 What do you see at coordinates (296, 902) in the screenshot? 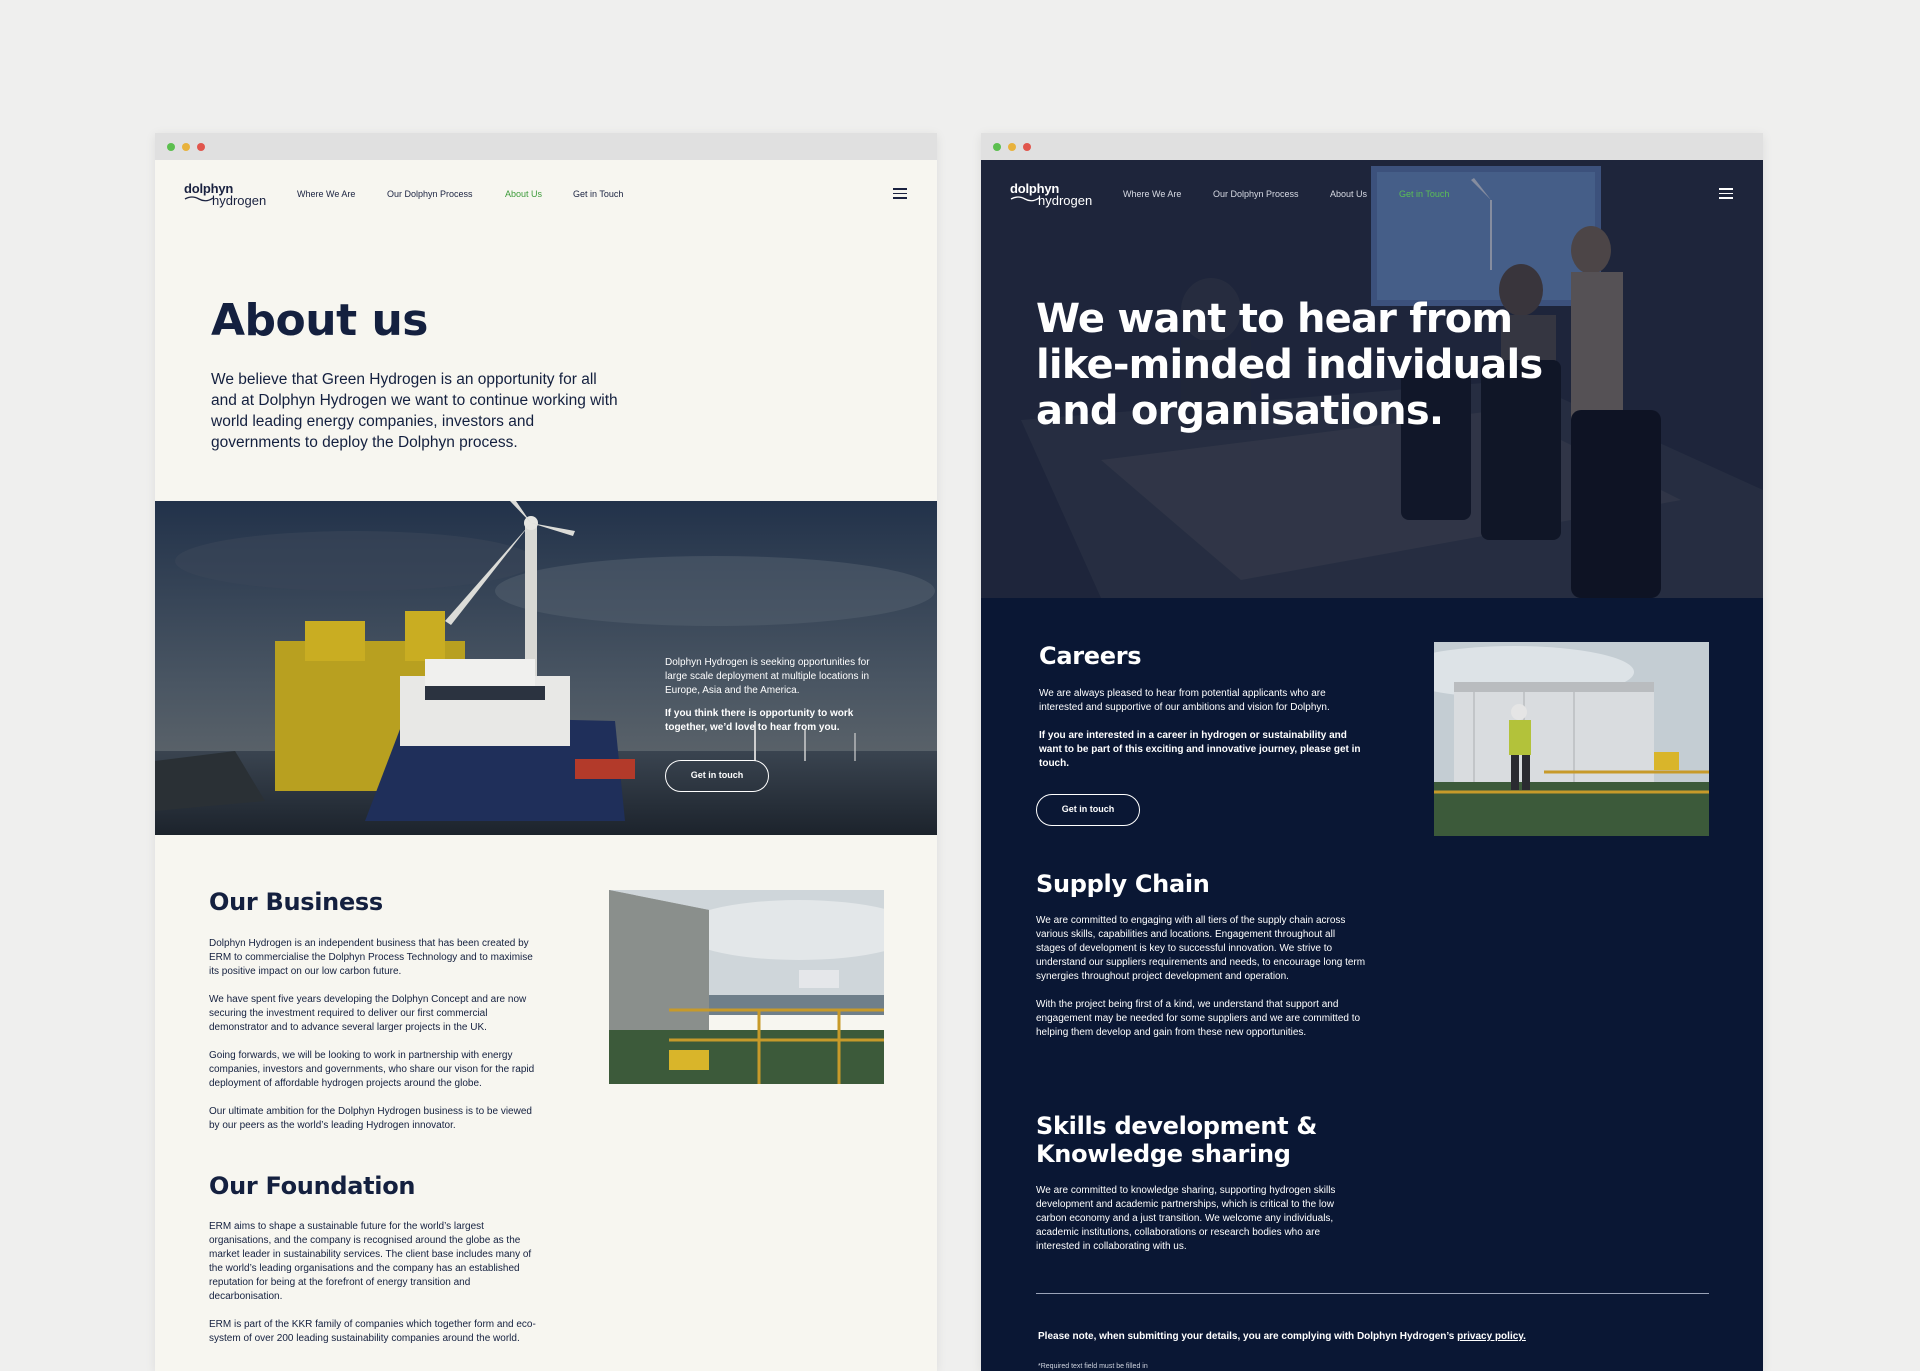
I see `our-business-title: Our Business` at bounding box center [296, 902].